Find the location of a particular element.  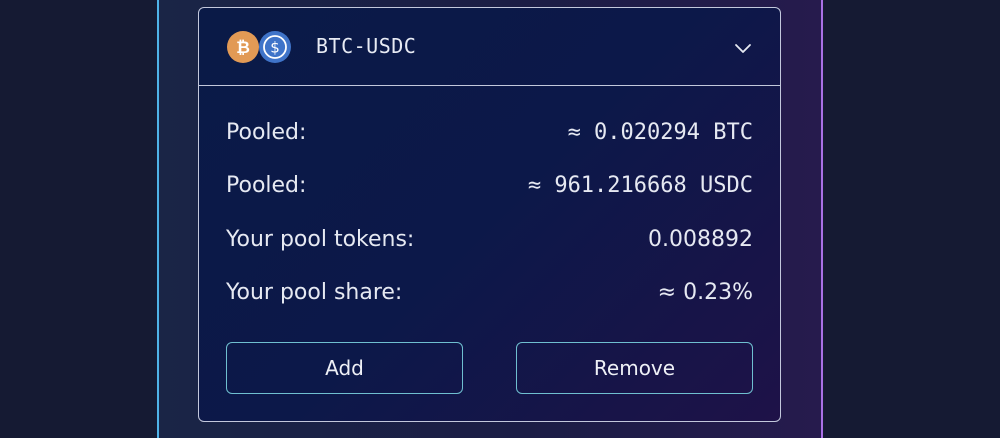

pool-share-value: ≈ 0.23% is located at coordinates (705, 292).